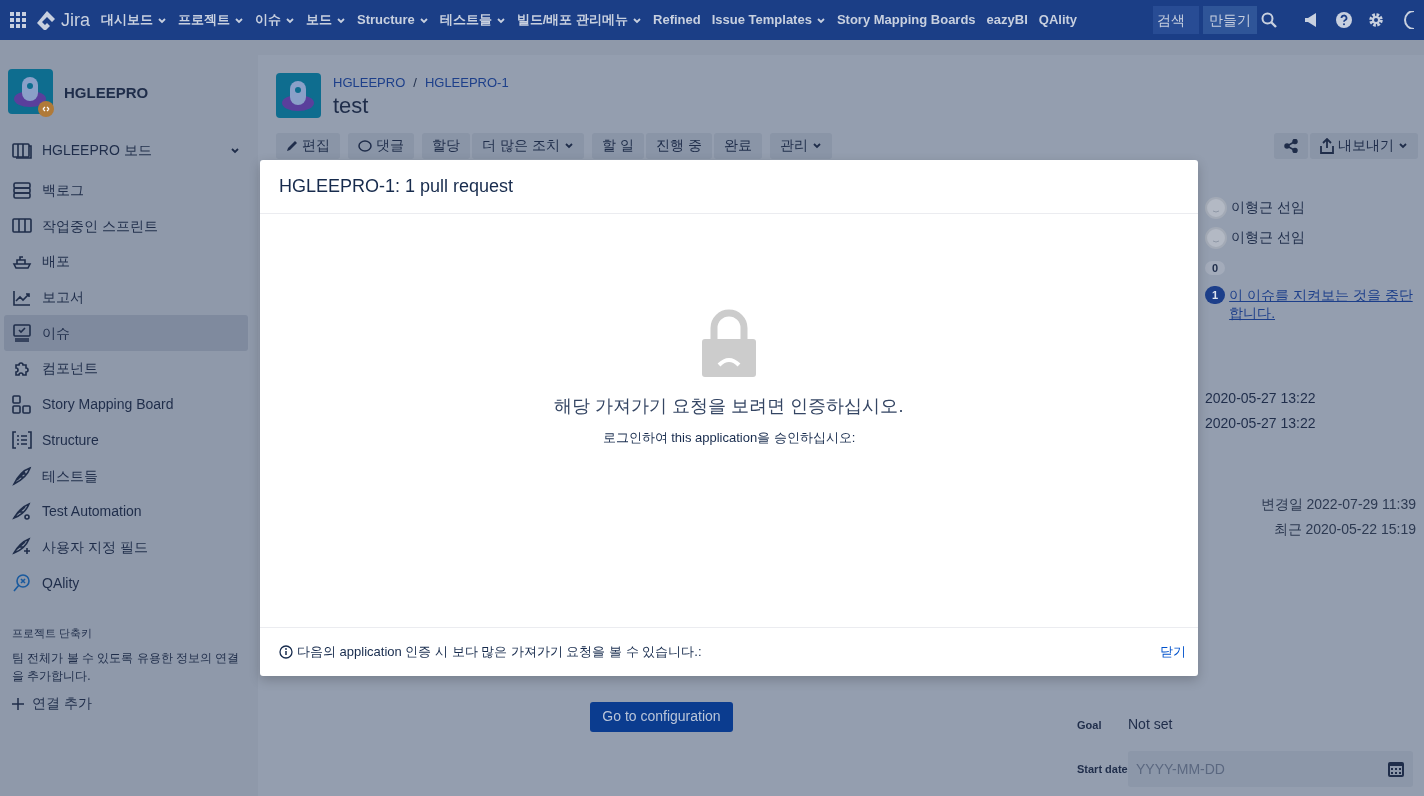 The width and height of the screenshot is (1424, 796). Describe the element at coordinates (365, 145) in the screenshot. I see `comment-icon` at that location.